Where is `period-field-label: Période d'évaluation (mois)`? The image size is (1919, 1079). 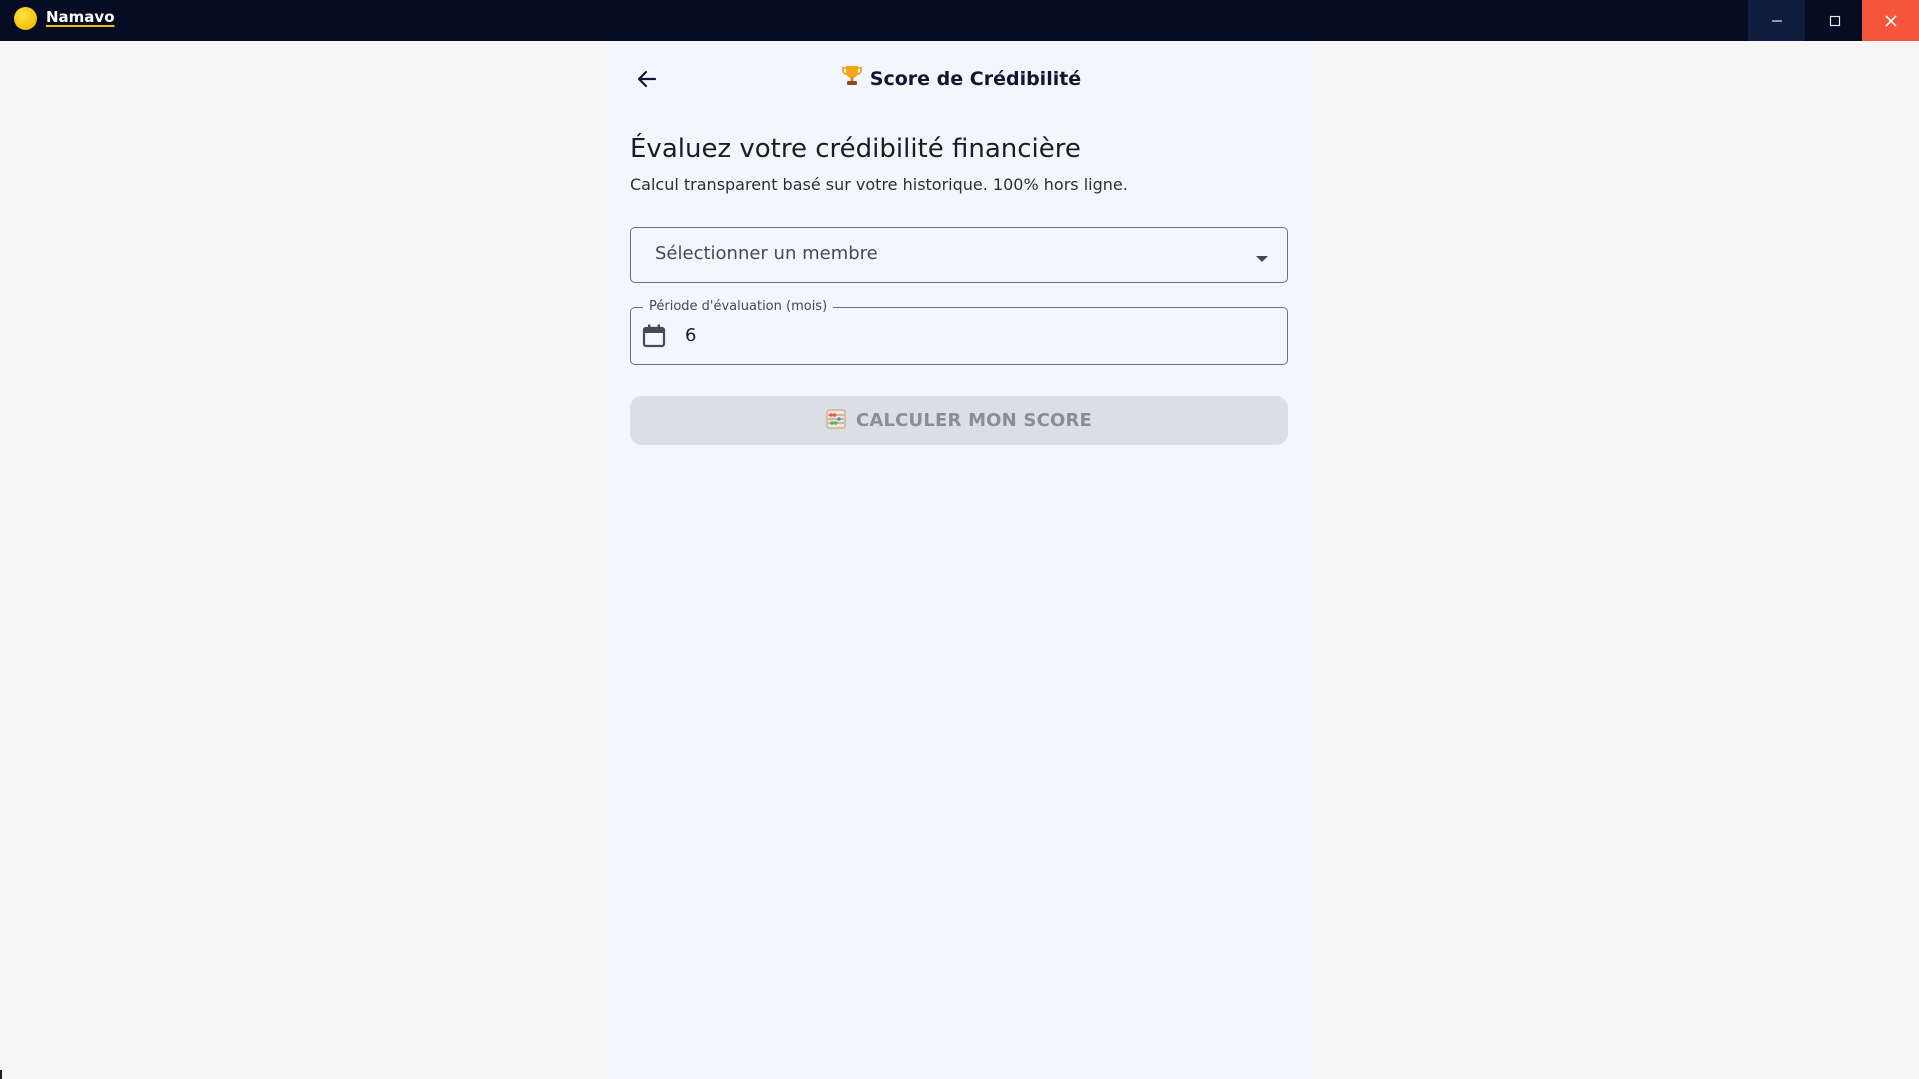 period-field-label: Période d'évaluation (mois) is located at coordinates (738, 307).